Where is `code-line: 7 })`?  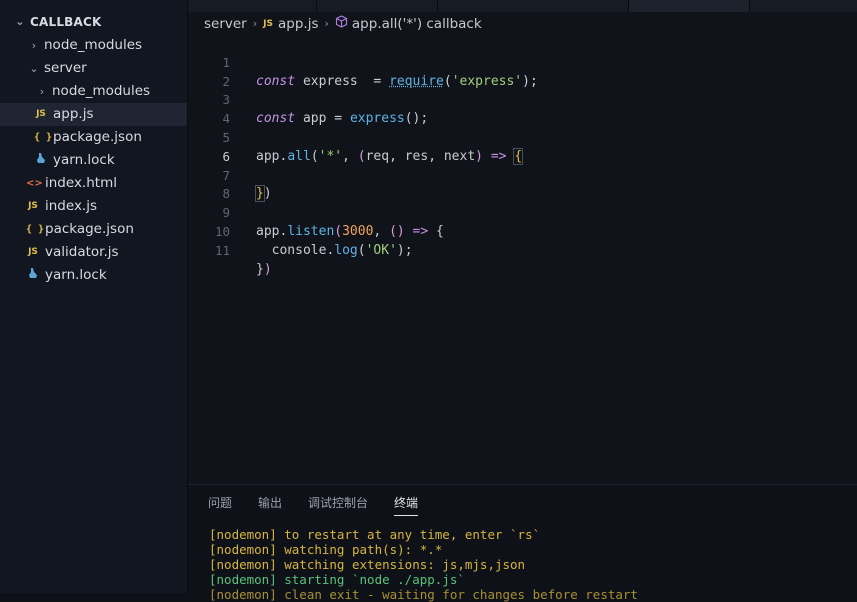 code-line: 7 }) is located at coordinates (522, 175).